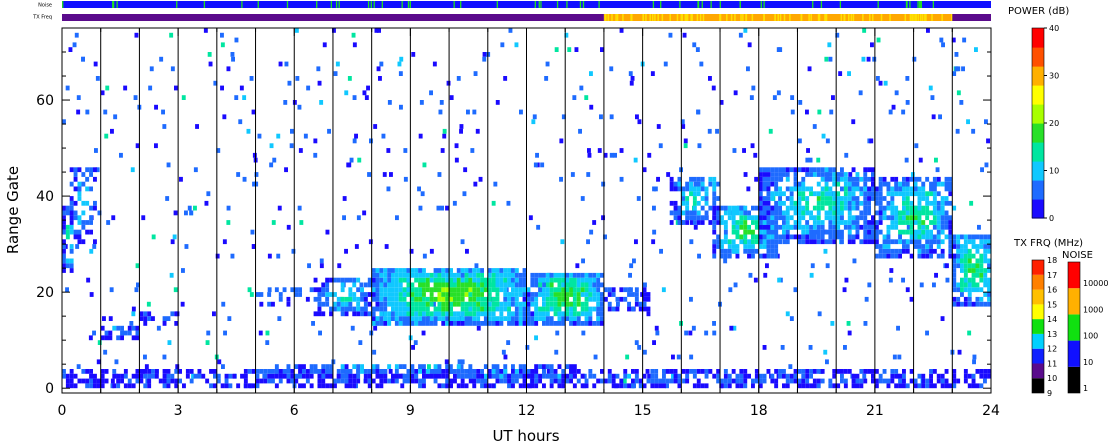 This screenshot has height=441, width=1108. I want to click on txfreq-swatch, so click(1038, 371).